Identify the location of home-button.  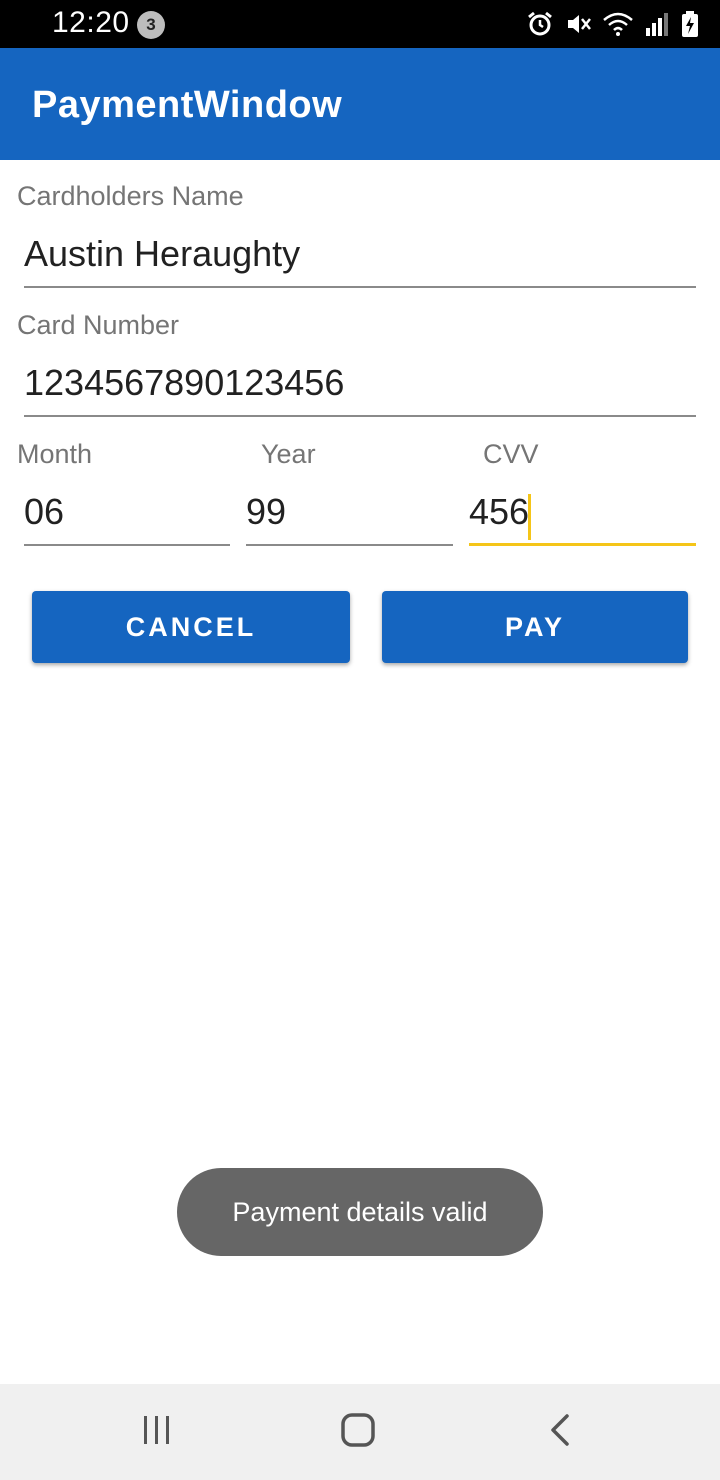
(358, 1432).